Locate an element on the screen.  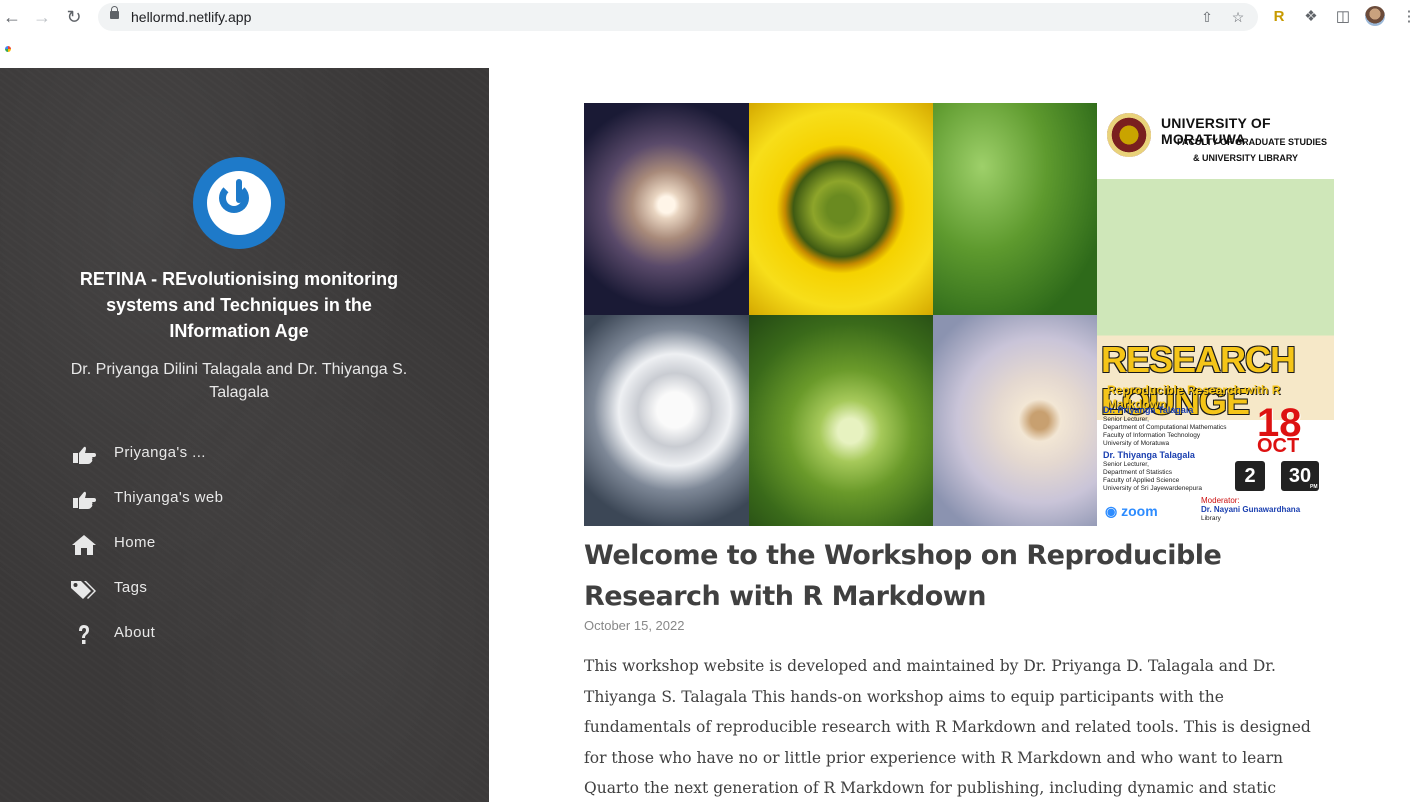
zoom-logo: ◉ zoom is located at coordinates (1131, 511).